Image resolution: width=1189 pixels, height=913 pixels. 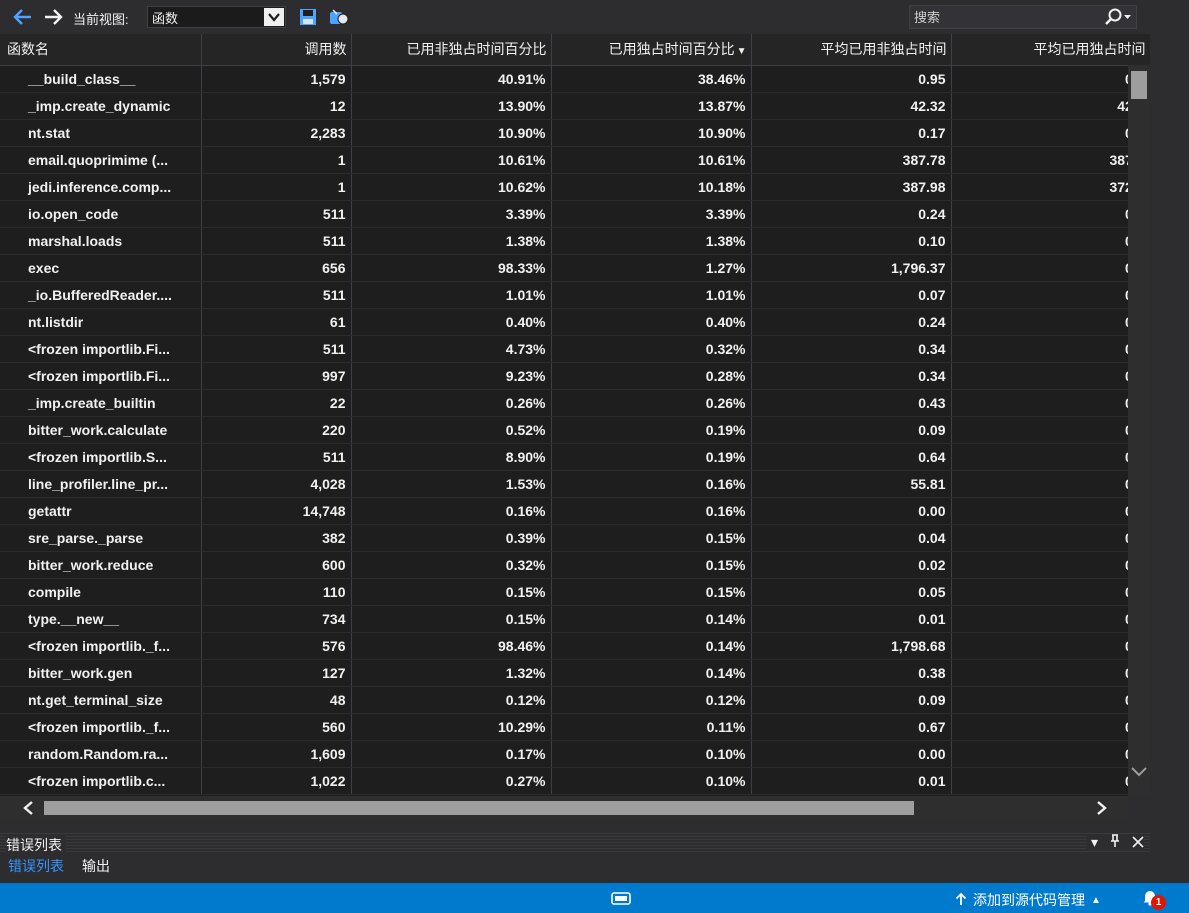 What do you see at coordinates (575, 538) in the screenshot?
I see `table-row: sre_parse._parse3820.39%0.15%0.040.0` at bounding box center [575, 538].